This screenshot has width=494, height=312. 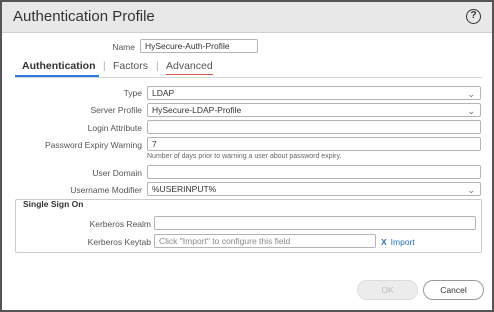 I want to click on dialog-title: Authentication Profile, so click(x=84, y=16).